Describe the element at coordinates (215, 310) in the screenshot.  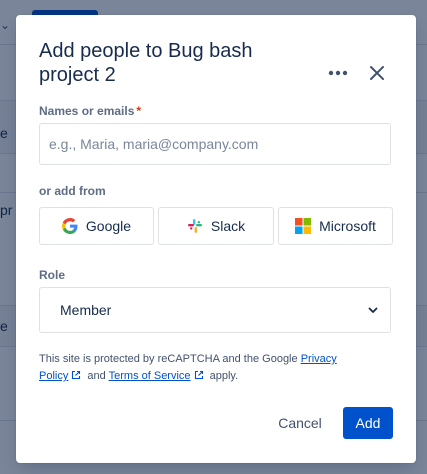
I see `role-select: Member` at that location.